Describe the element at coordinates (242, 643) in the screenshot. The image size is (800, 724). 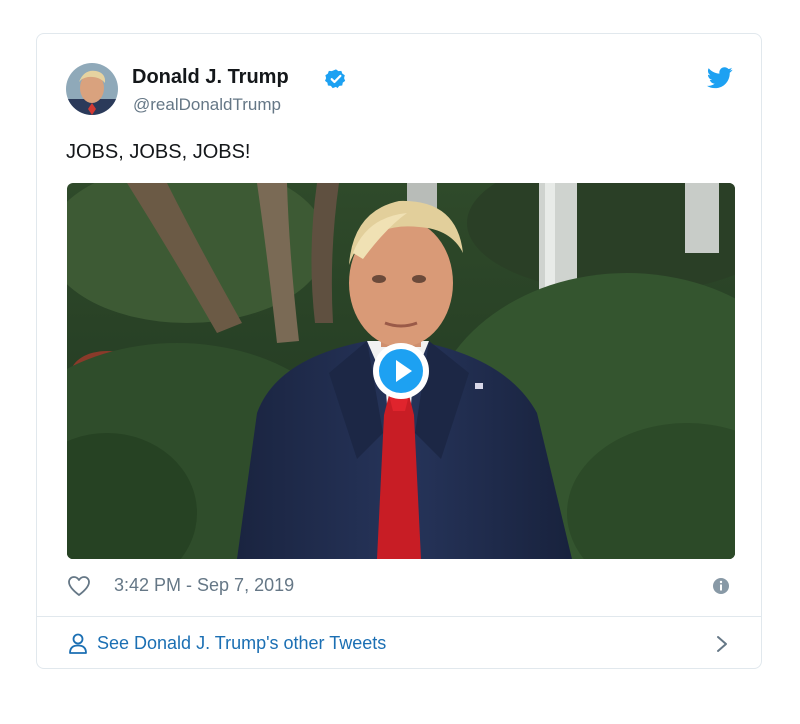
I see `see-other-tweets-label: See Donald J. Trump's other Tweets` at that location.